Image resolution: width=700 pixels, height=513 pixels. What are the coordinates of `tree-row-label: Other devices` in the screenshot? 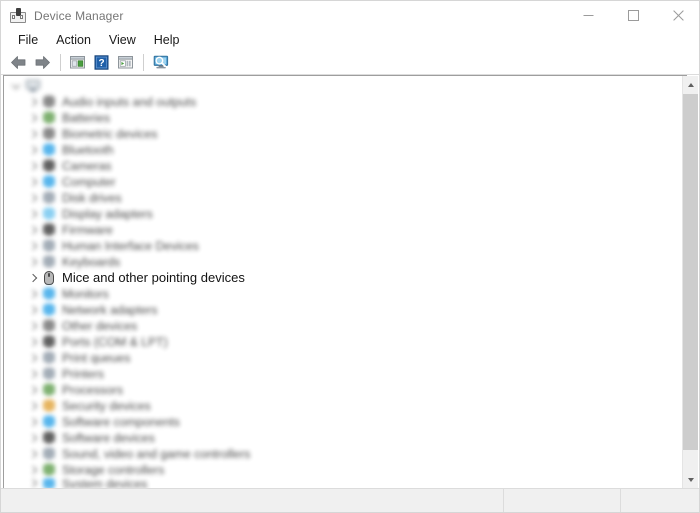 It's located at (100, 326).